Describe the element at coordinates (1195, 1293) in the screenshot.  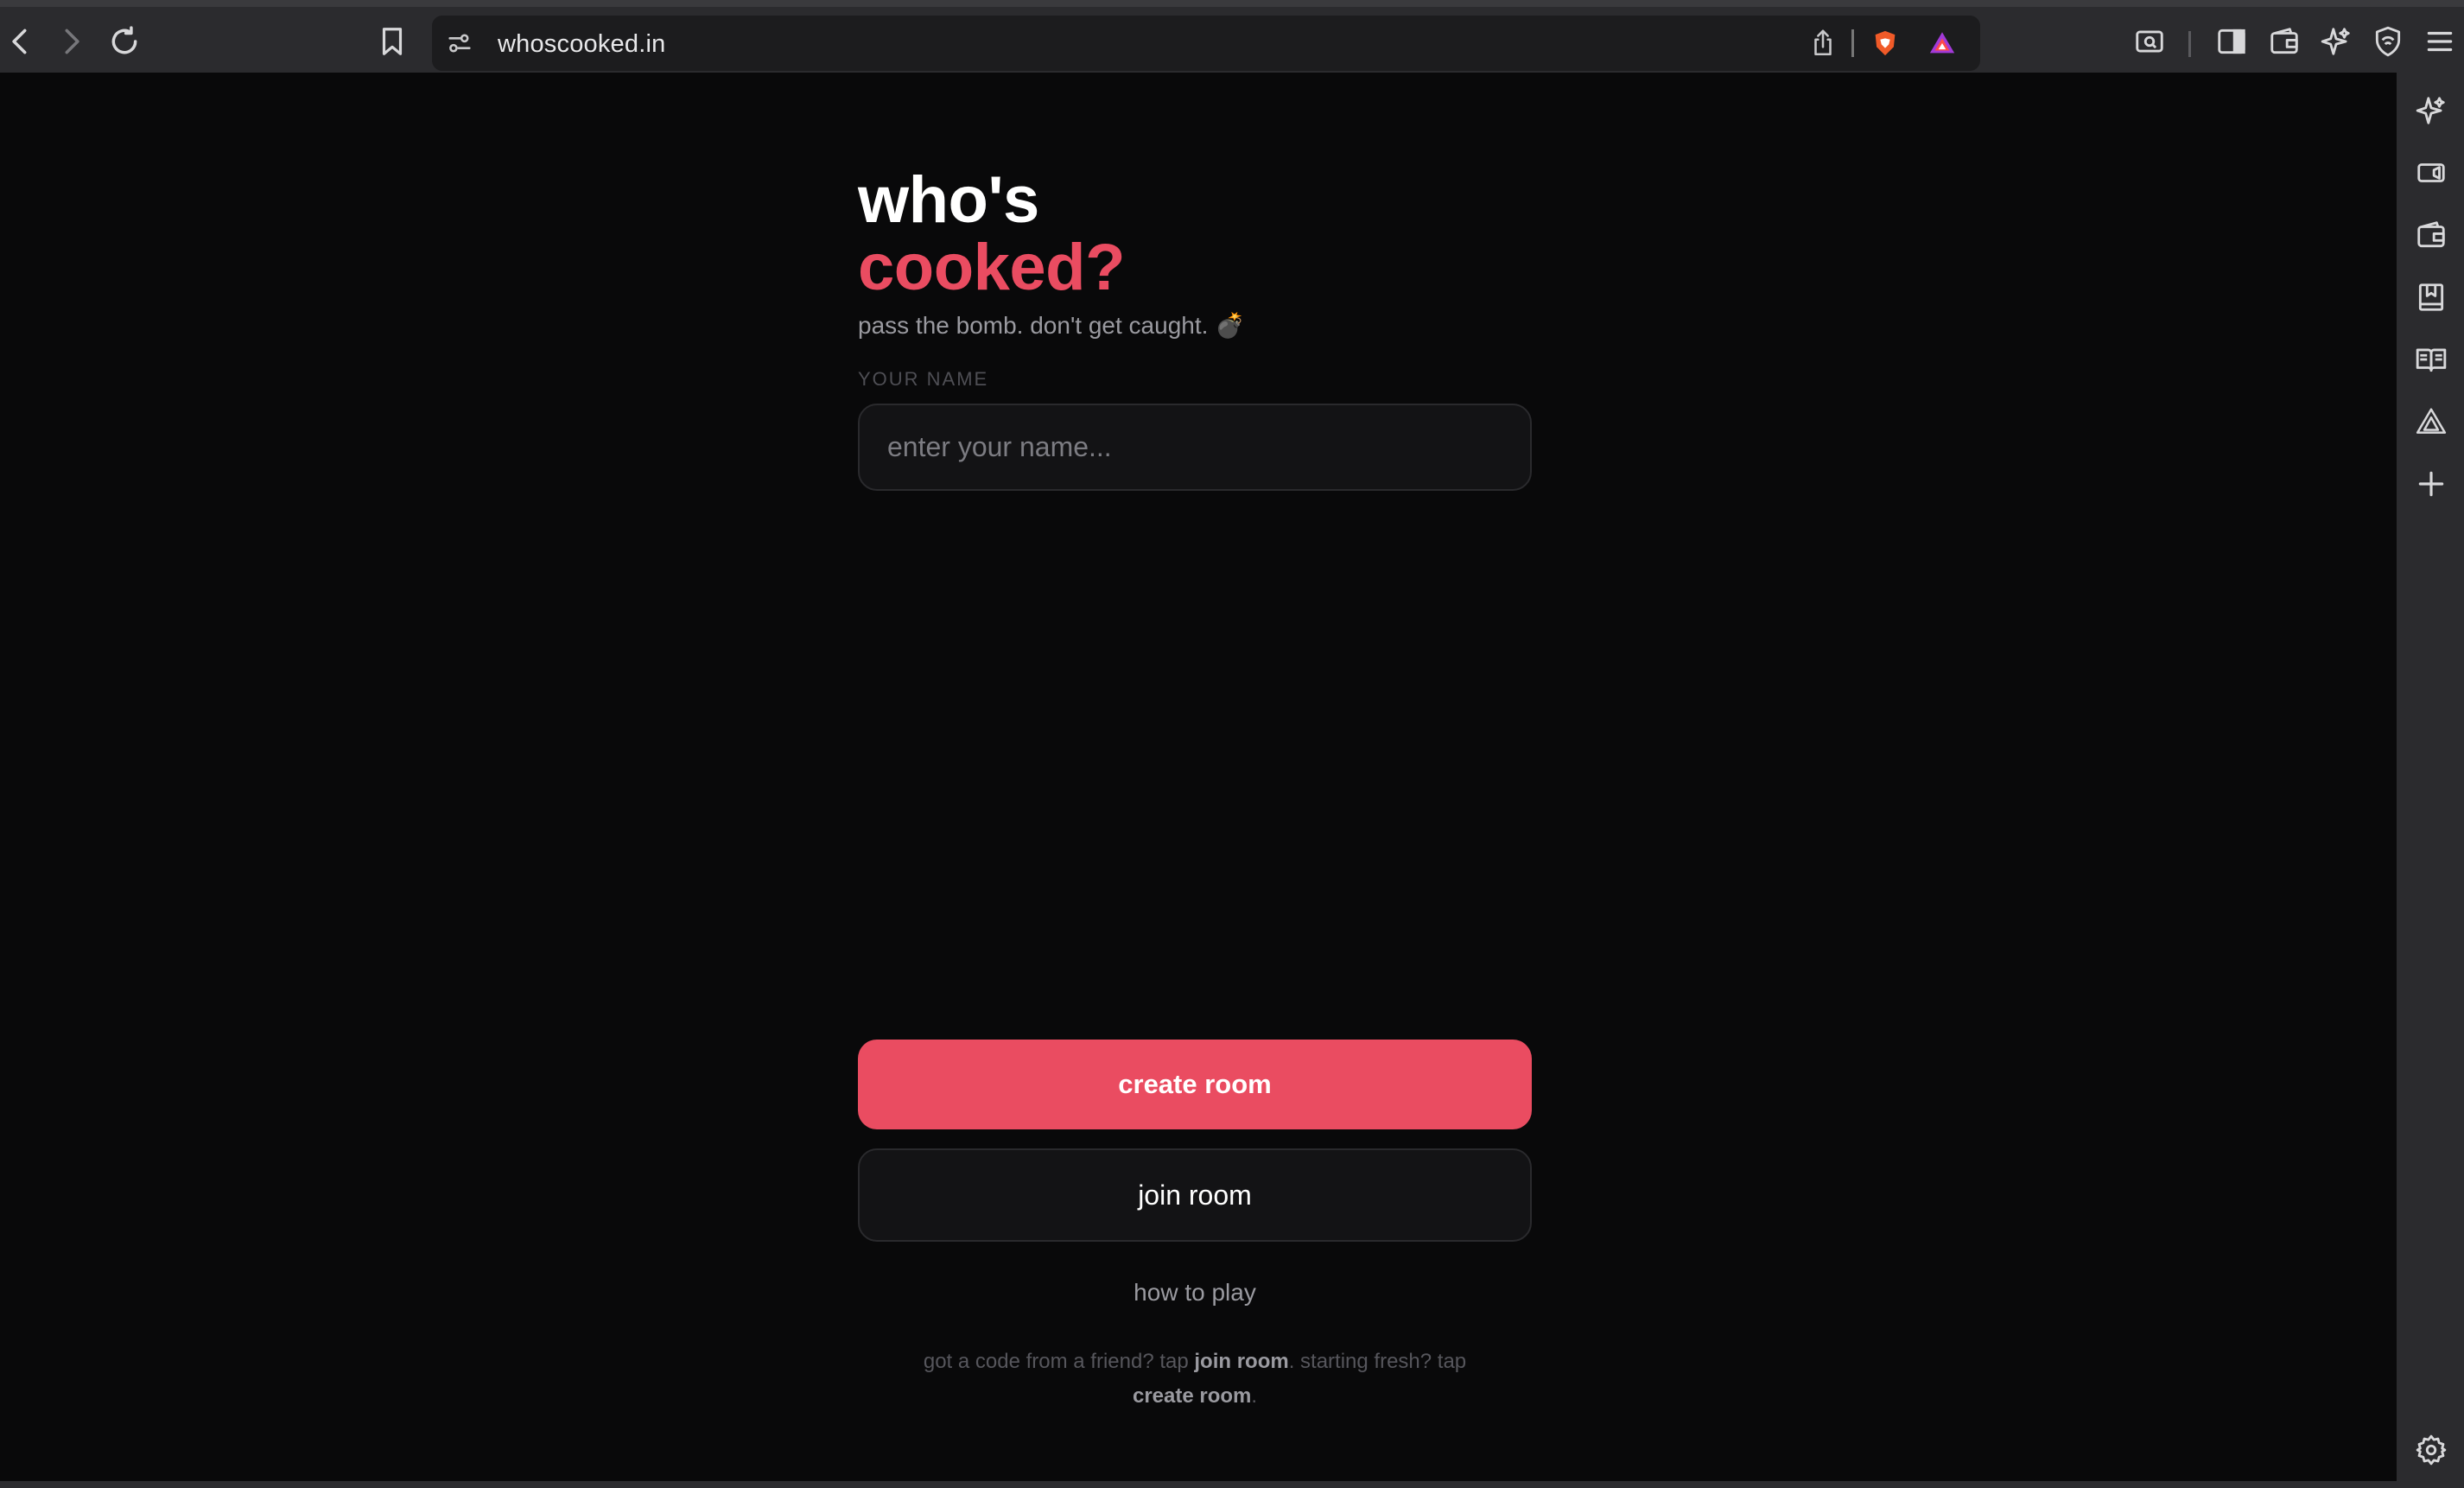
I see `how-to-play-link: how to play` at that location.